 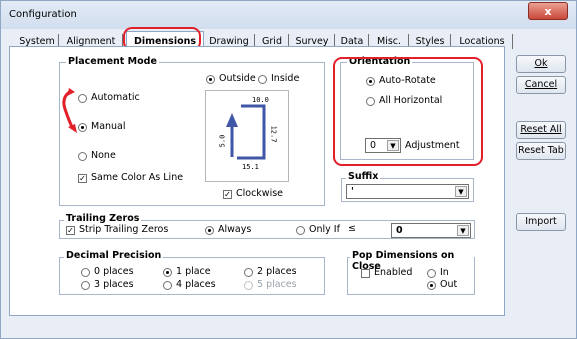 What do you see at coordinates (70, 230) in the screenshot?
I see `strip-trailing-zeros-checkbox: ✓` at bounding box center [70, 230].